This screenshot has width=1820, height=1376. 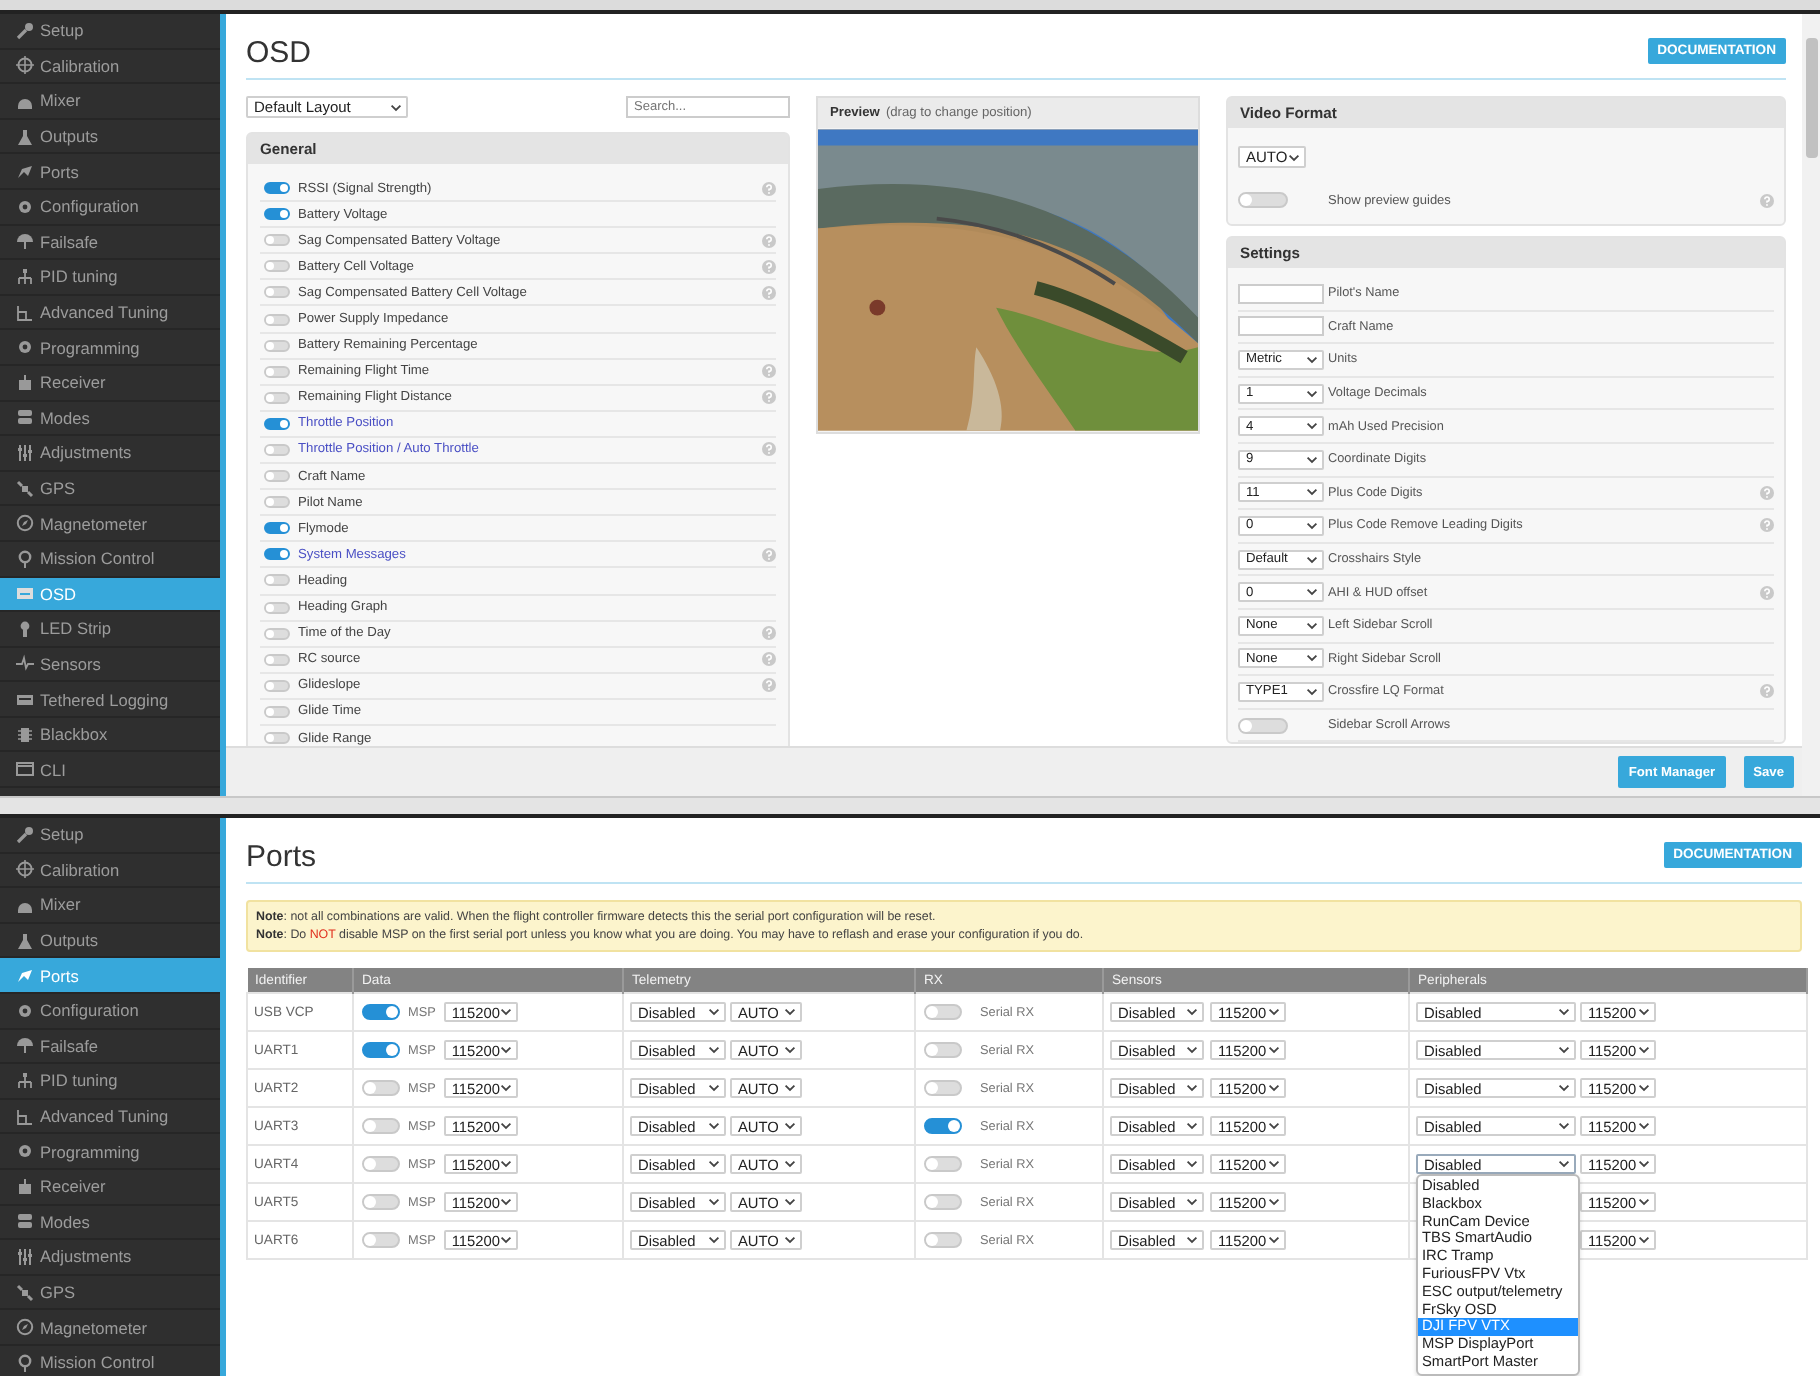 What do you see at coordinates (110, 665) in the screenshot?
I see `sidebar-item: Sensors` at bounding box center [110, 665].